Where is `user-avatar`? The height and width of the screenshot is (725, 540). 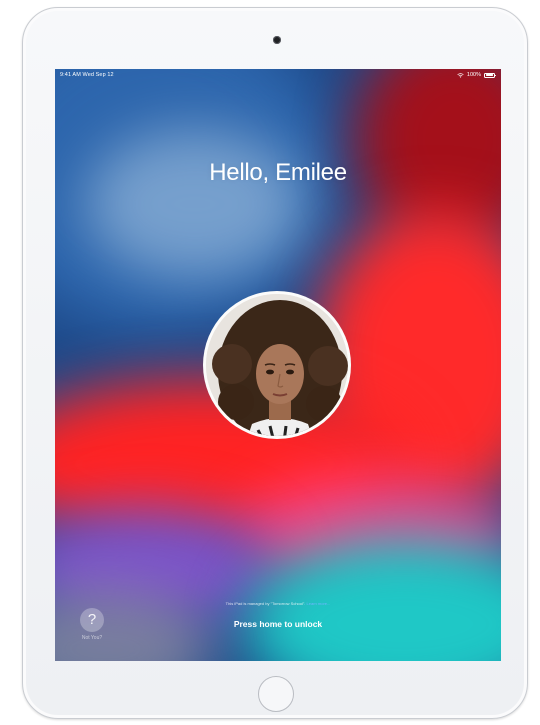 user-avatar is located at coordinates (277, 365).